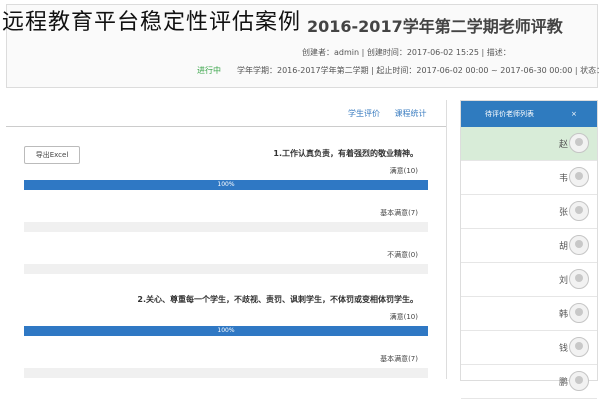 The width and height of the screenshot is (600, 399). What do you see at coordinates (226, 373) in the screenshot?
I see `question-2-option-2-bar` at bounding box center [226, 373].